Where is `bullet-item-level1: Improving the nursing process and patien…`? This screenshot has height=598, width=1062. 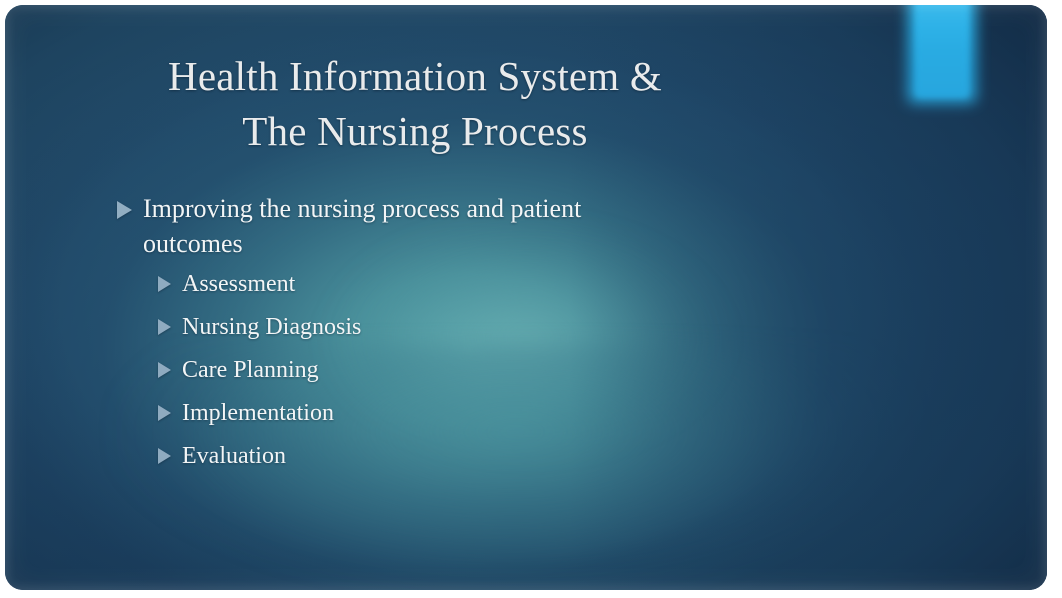
bullet-item-level1: Improving the nursing process and patien… is located at coordinates (437, 226).